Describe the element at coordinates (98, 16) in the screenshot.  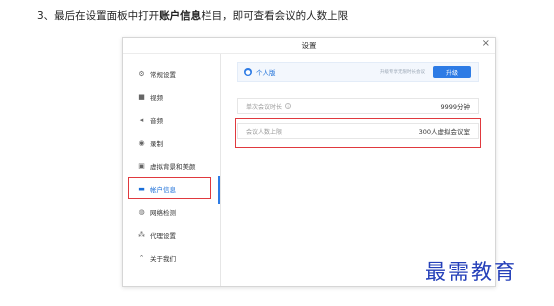
I see `instruction-prefix: 3、最后在设置面板中打开` at that location.